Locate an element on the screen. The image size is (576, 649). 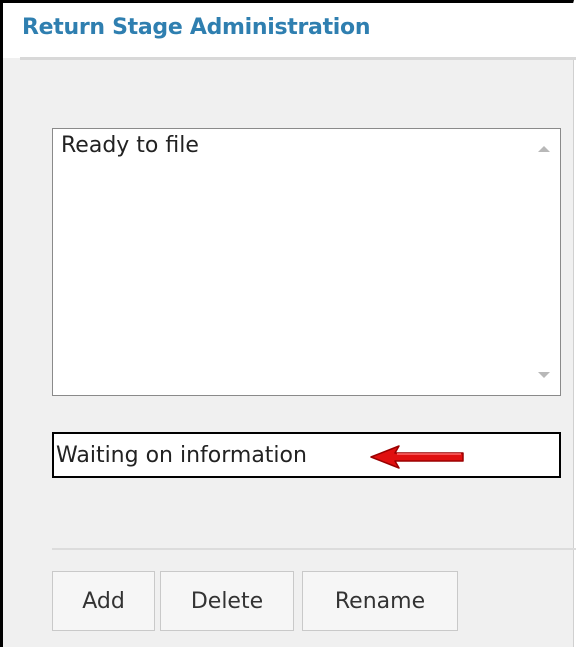
title-bar: Return Stage Administration is located at coordinates (288, 30).